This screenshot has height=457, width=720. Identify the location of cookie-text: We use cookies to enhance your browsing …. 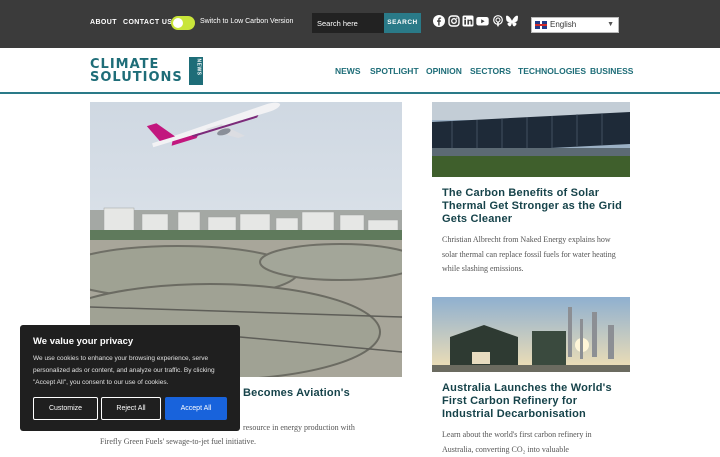
(124, 370).